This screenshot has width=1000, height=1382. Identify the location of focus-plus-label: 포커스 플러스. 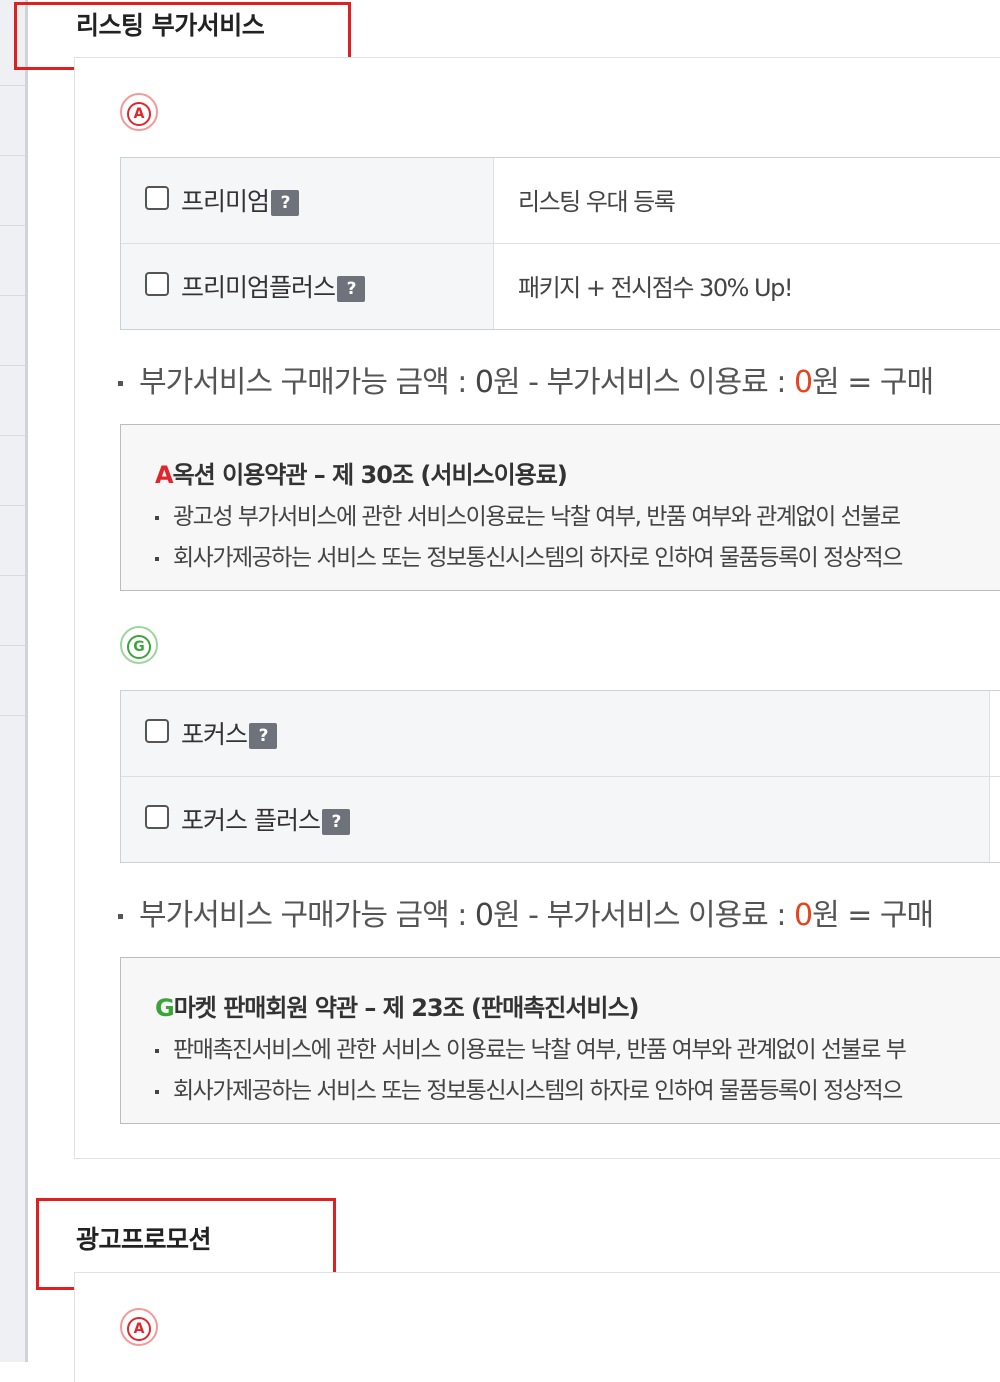
(251, 820).